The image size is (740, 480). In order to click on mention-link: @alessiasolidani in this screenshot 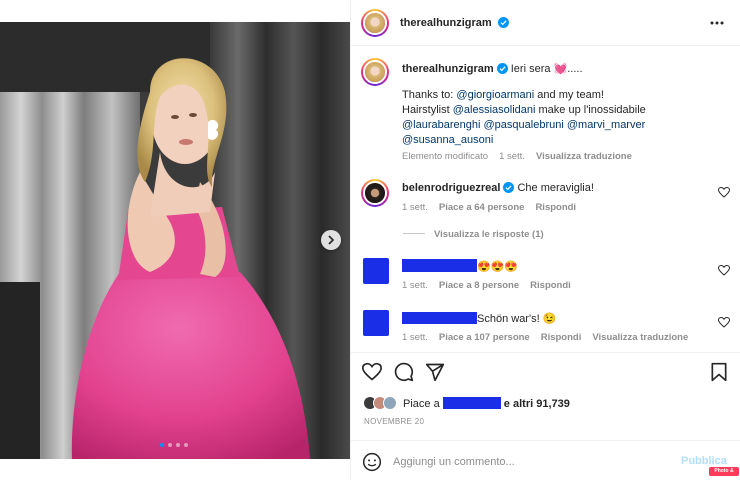, I will do `click(494, 110)`.